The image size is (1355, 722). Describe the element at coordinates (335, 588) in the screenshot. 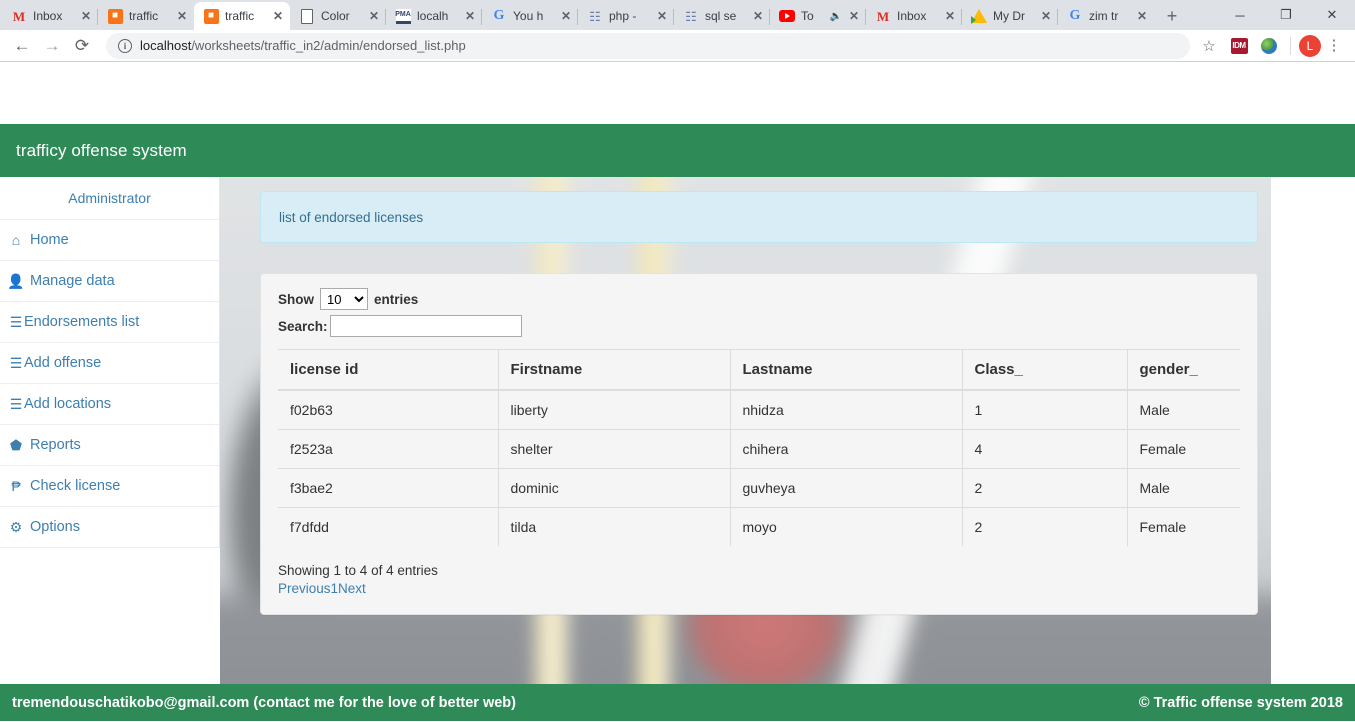

I see `page-1-link: 1` at that location.